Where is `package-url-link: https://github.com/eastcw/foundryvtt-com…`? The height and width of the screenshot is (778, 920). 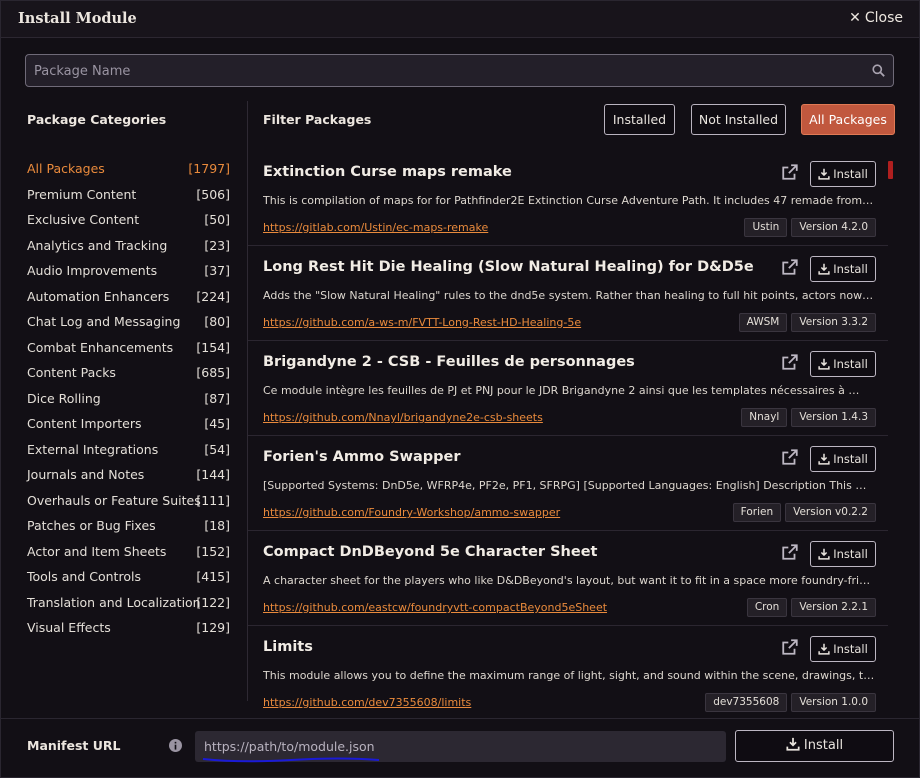
package-url-link: https://github.com/eastcw/foundryvtt-com… is located at coordinates (435, 607).